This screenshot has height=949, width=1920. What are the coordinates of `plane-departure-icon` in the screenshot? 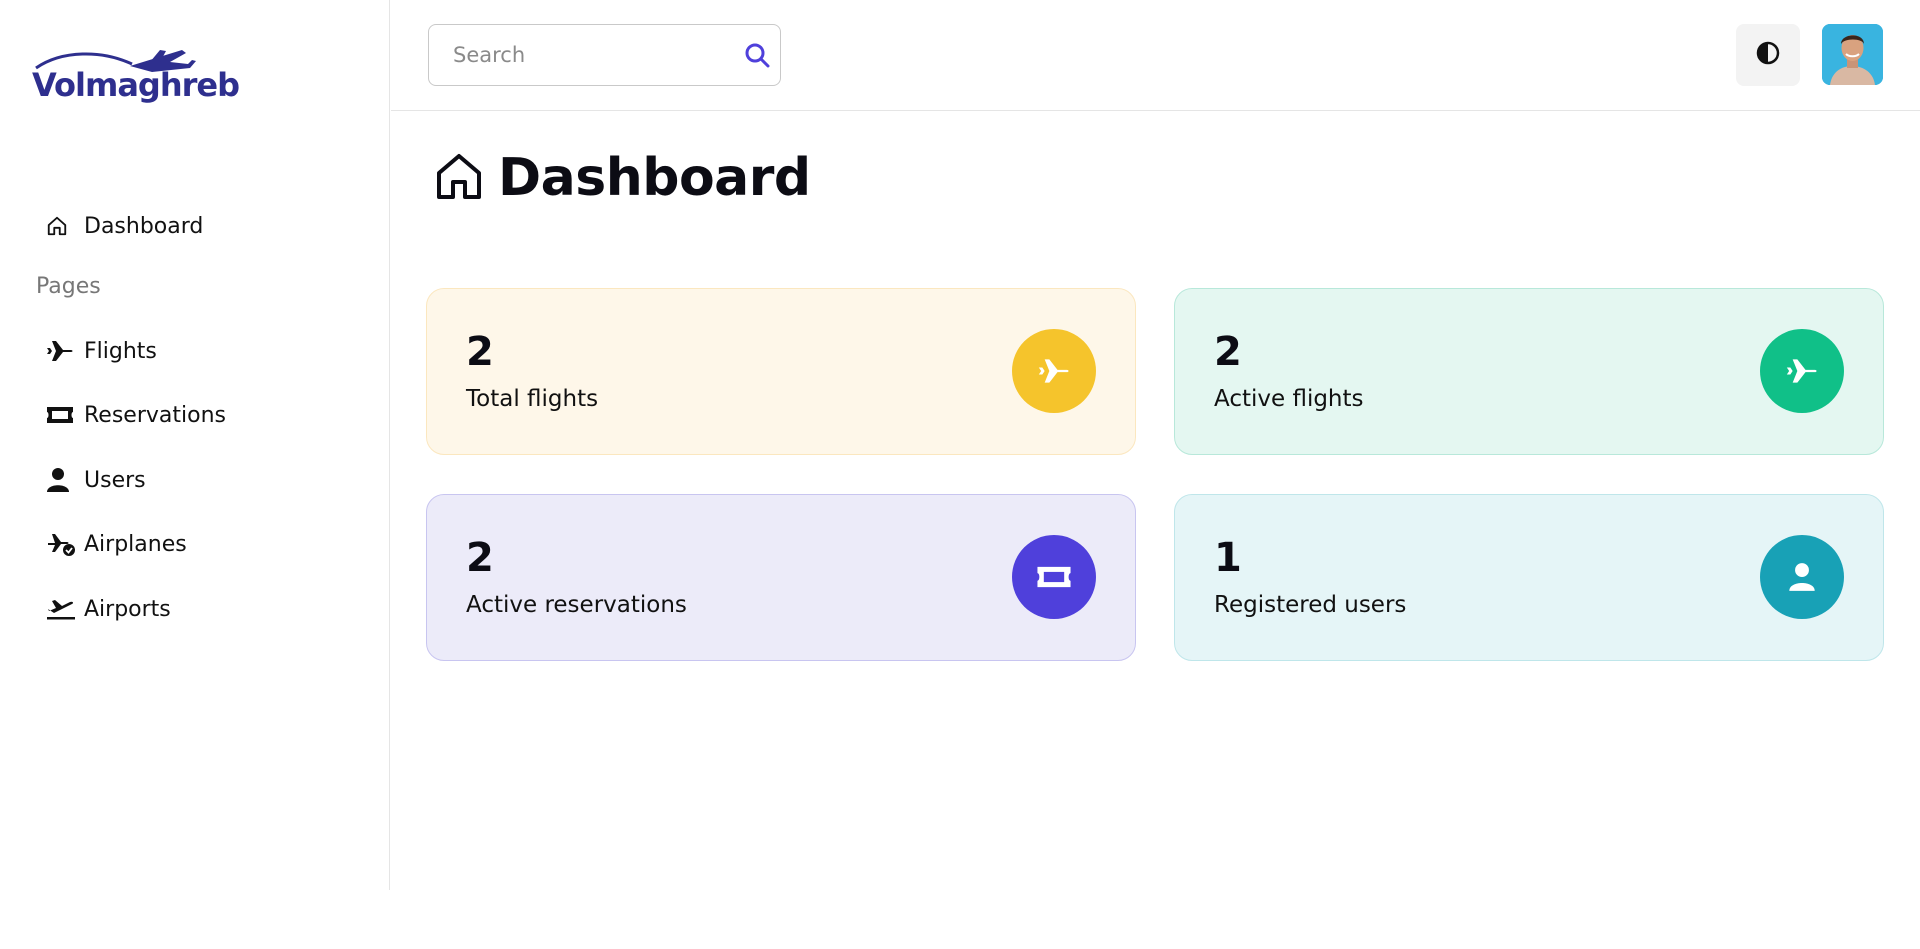 It's located at (61, 609).